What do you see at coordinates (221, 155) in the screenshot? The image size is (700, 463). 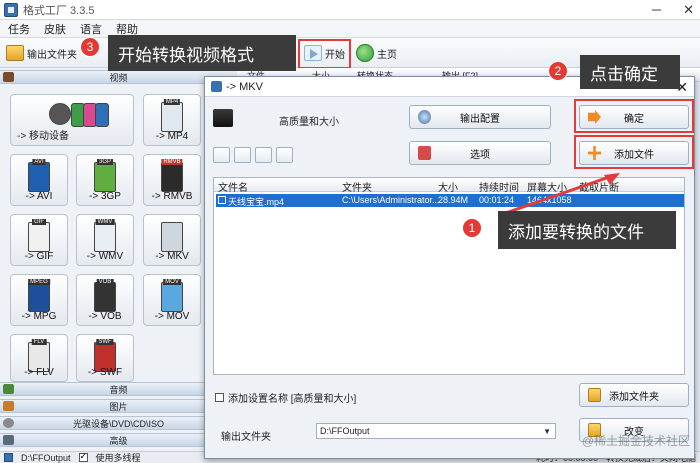 I see `remove-file-icon` at bounding box center [221, 155].